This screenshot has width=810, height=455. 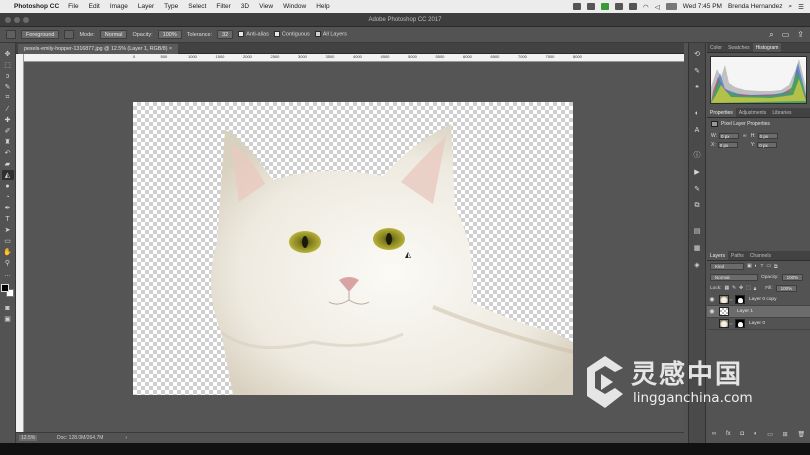 I want to click on tab-layers: Layers, so click(x=718, y=255).